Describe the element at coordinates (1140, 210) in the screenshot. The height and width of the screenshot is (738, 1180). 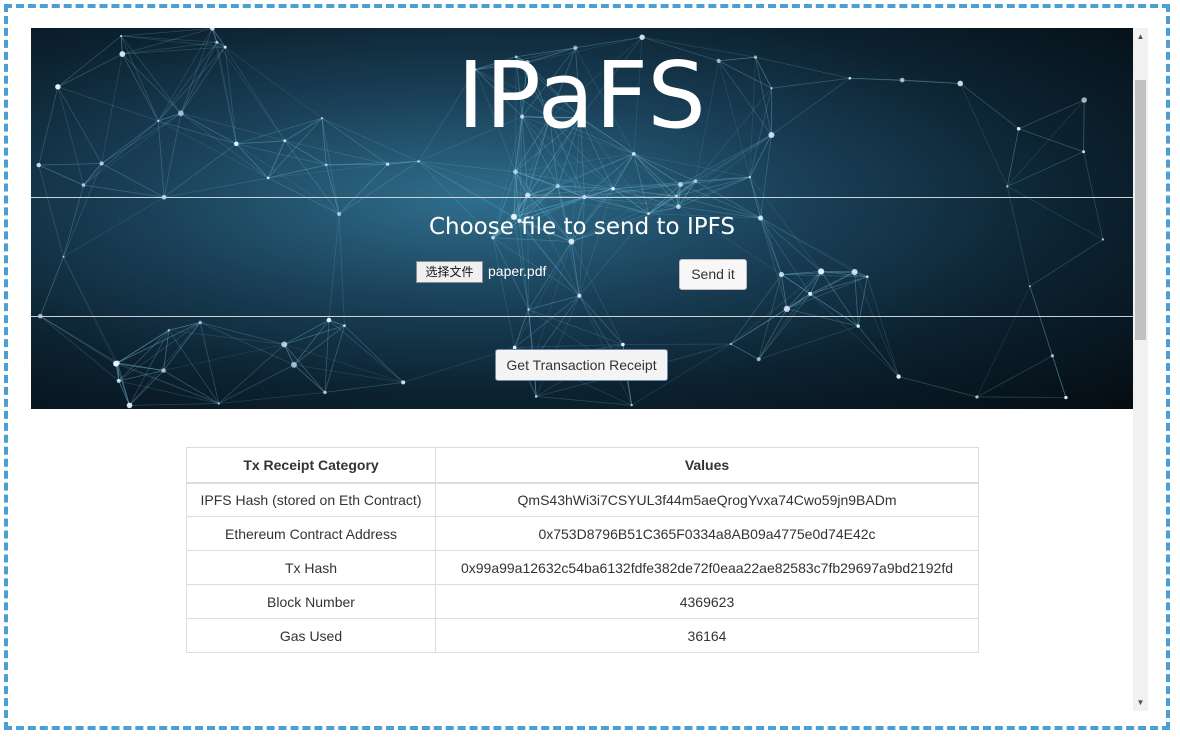
I see `scrollbar-thumb` at that location.